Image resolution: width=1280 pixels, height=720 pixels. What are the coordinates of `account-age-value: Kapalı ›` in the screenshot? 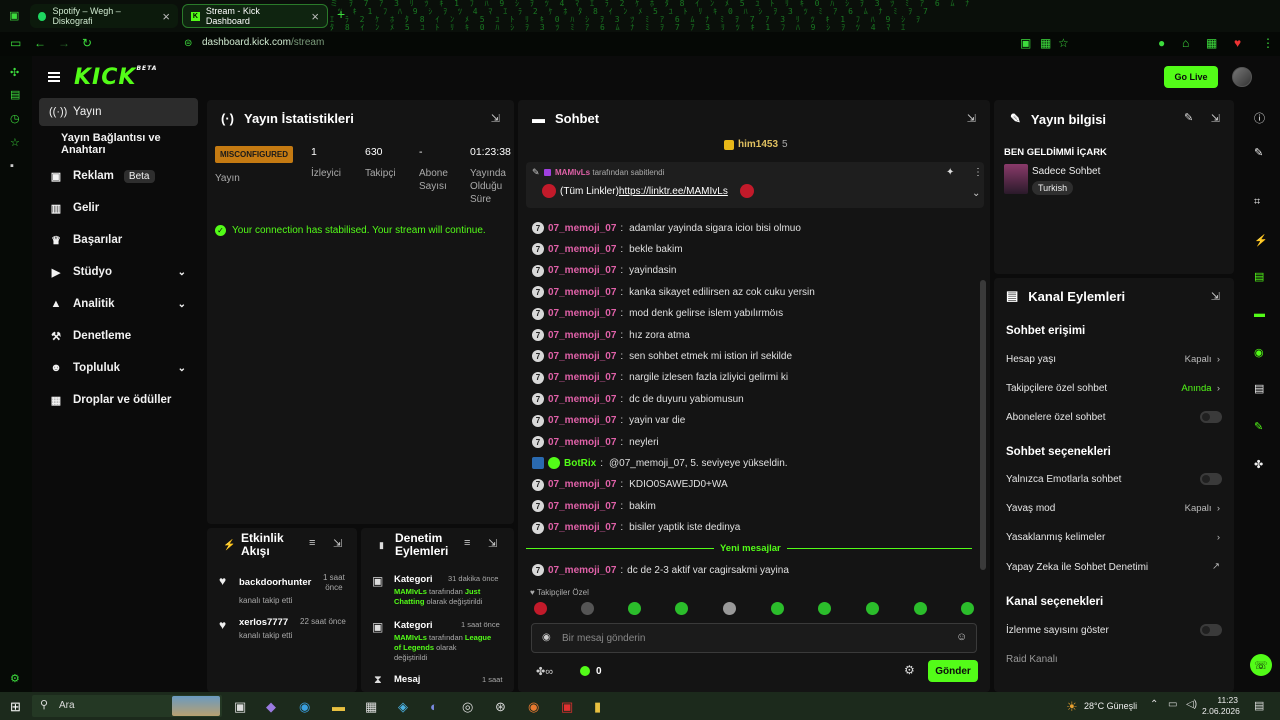 It's located at (1202, 359).